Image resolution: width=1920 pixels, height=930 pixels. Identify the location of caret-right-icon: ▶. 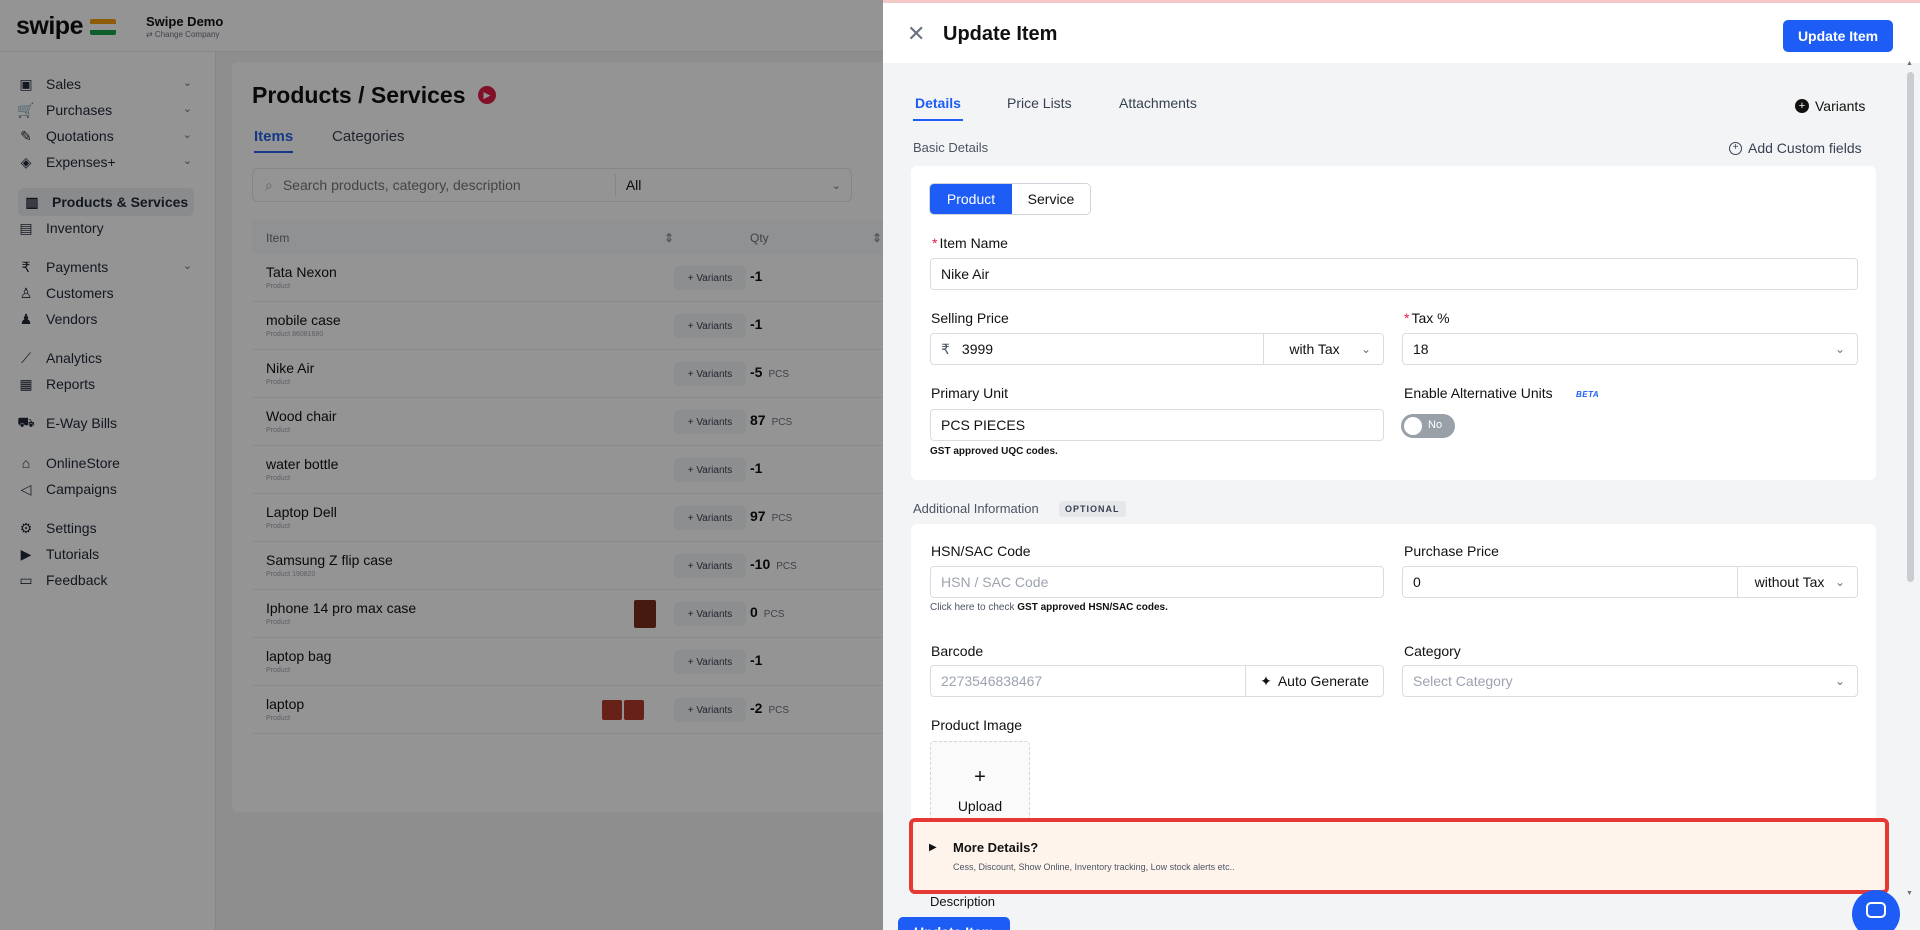
(933, 847).